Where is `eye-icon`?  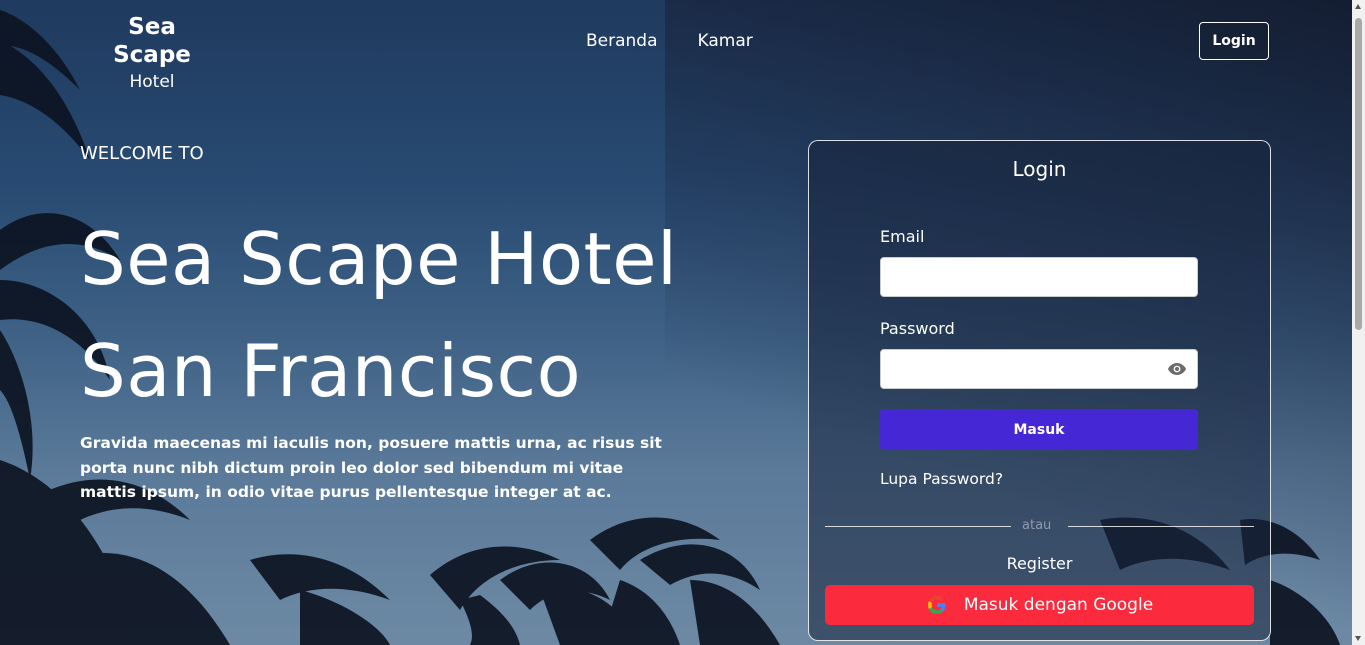
eye-icon is located at coordinates (1177, 369).